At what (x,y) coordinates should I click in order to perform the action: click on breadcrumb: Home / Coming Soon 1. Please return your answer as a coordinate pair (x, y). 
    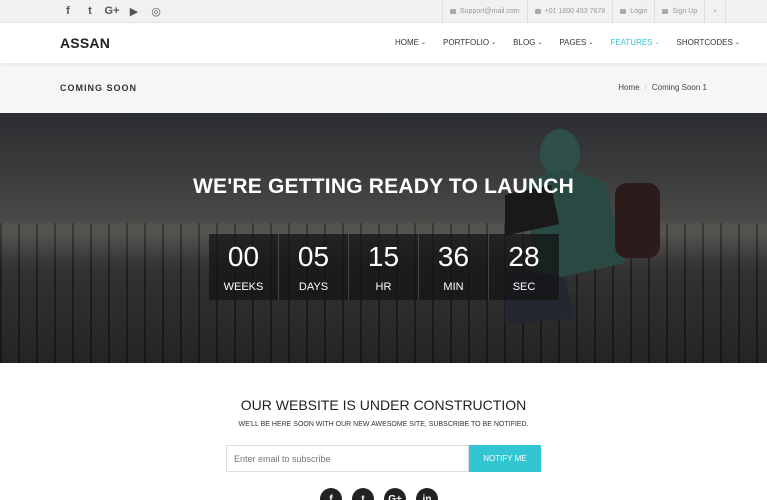
    Looking at the image, I should click on (662, 87).